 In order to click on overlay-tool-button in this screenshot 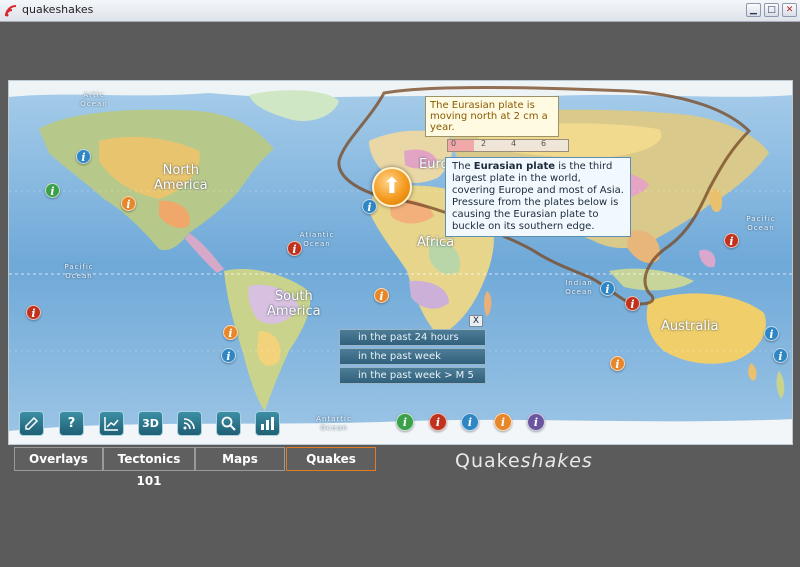, I will do `click(31, 423)`.